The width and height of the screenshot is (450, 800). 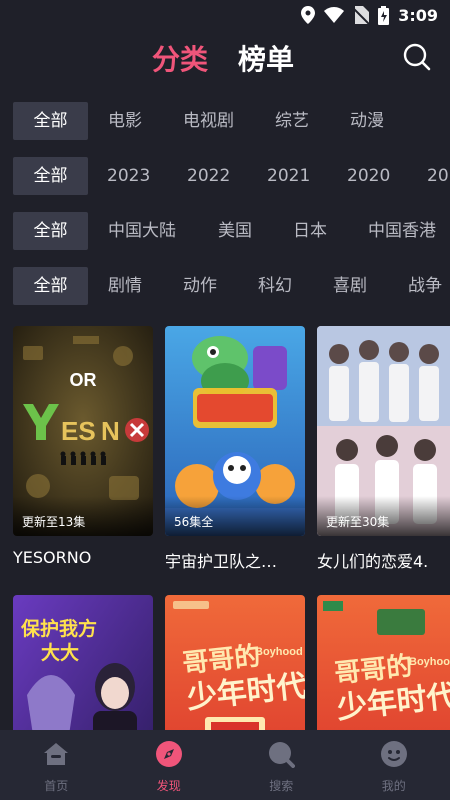 What do you see at coordinates (208, 121) in the screenshot?
I see `filter-type-tv: 电视剧` at bounding box center [208, 121].